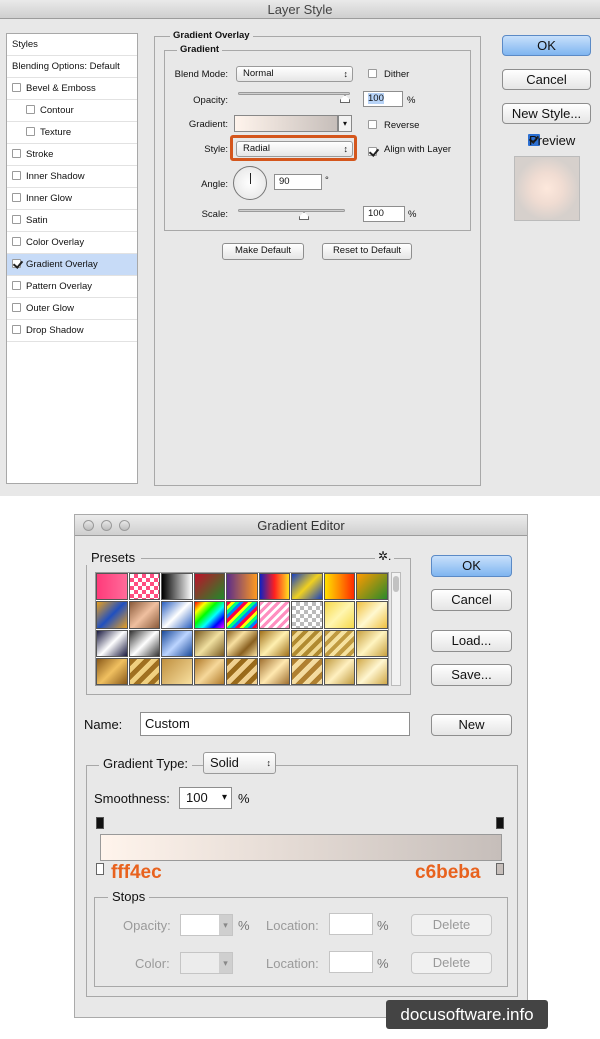  Describe the element at coordinates (451, 925) in the screenshot. I see `stop-opacity-delete-button: Delete` at that location.